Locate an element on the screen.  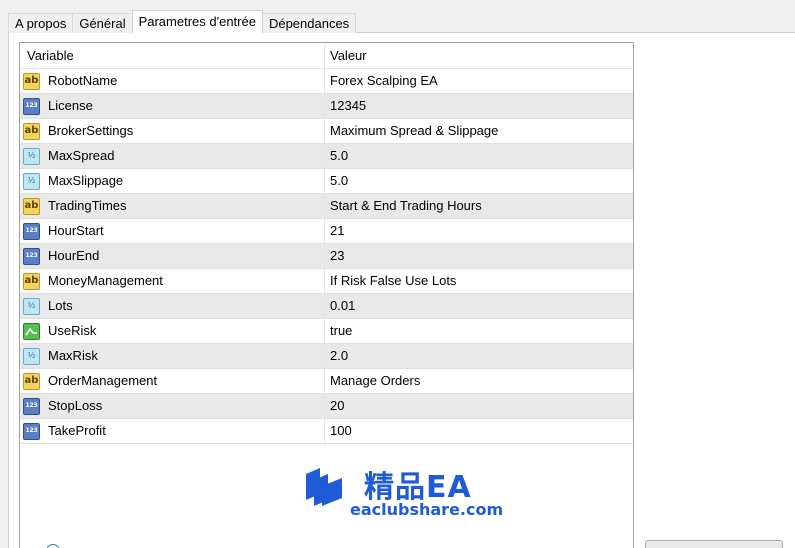
value-cell: 2.0 is located at coordinates (479, 356).